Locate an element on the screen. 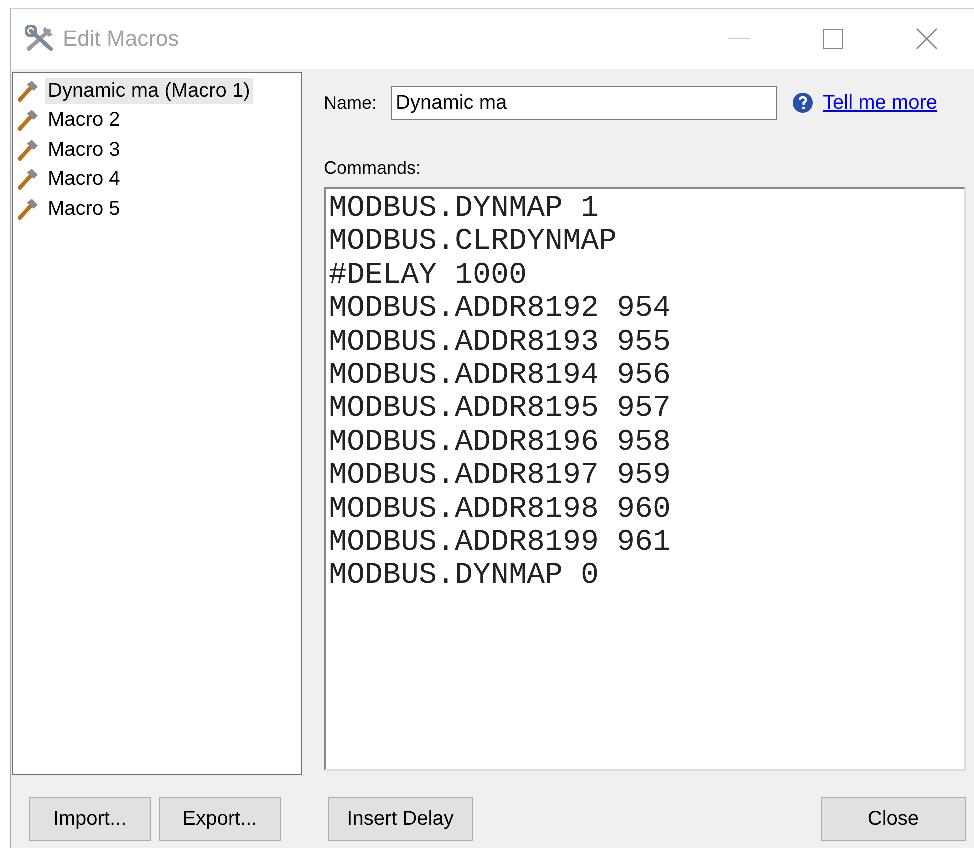 The height and width of the screenshot is (848, 974). name-label: Name: is located at coordinates (351, 103).